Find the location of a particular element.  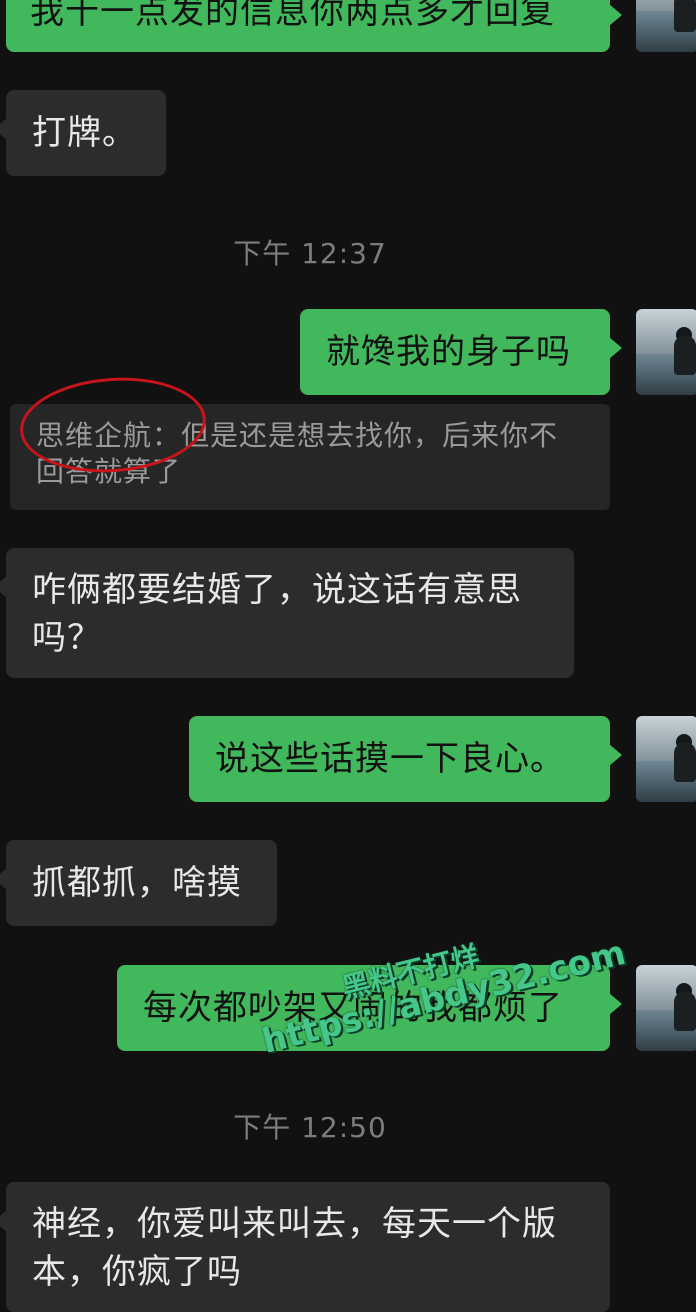

message-bubble-outgoing: 说这些话摸一下良心。 is located at coordinates (405, 759).